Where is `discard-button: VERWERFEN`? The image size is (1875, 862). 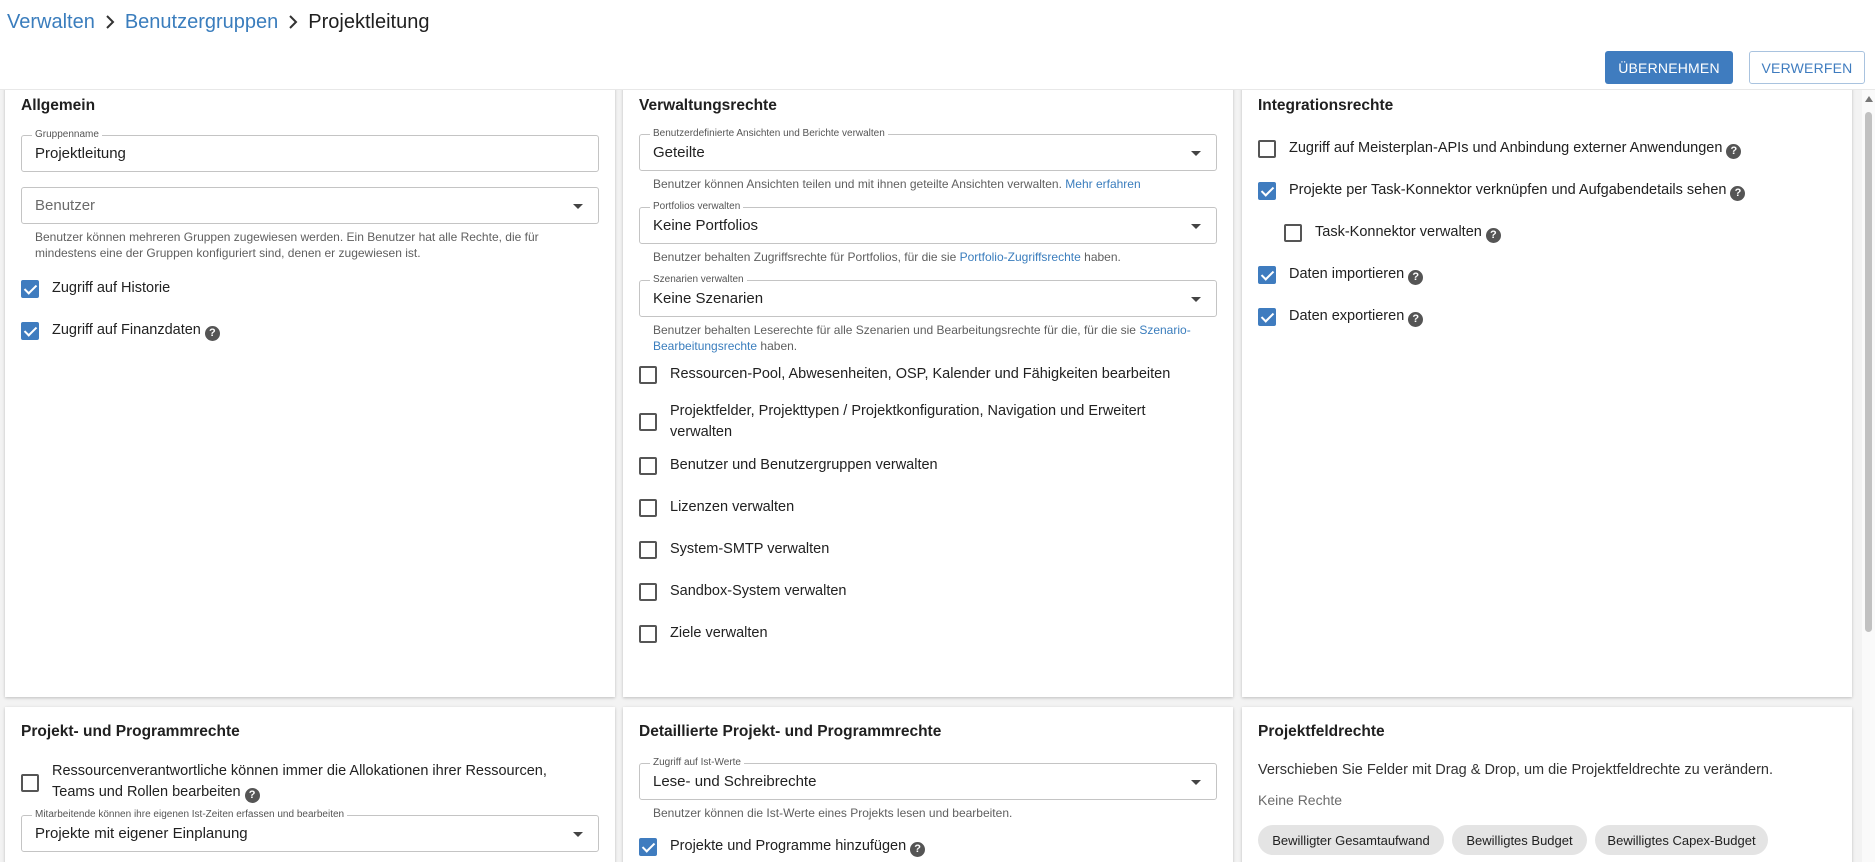
discard-button: VERWERFEN is located at coordinates (1807, 67).